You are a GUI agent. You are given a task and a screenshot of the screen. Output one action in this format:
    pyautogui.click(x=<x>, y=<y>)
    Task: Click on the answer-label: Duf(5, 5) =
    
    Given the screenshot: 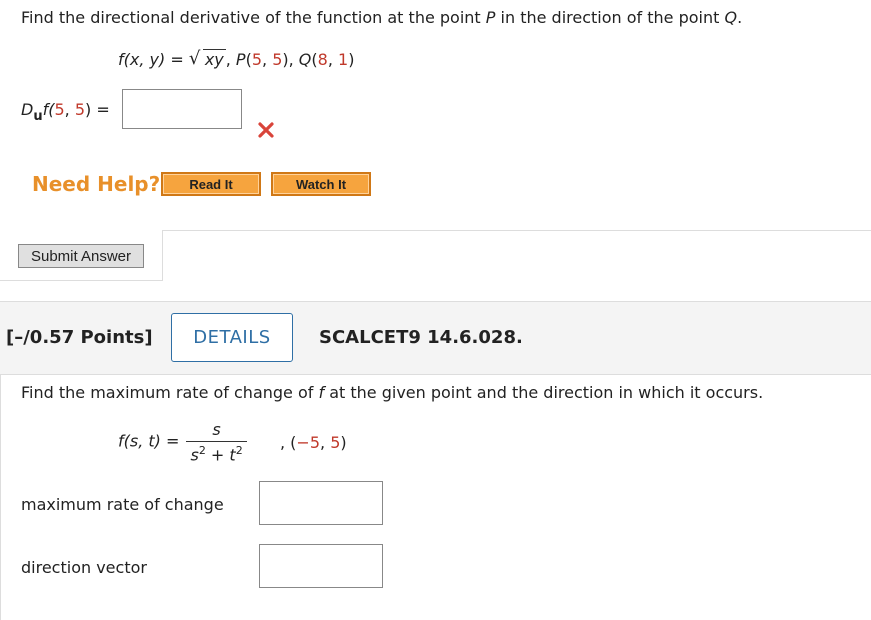 What is the action you would take?
    pyautogui.click(x=65, y=112)
    